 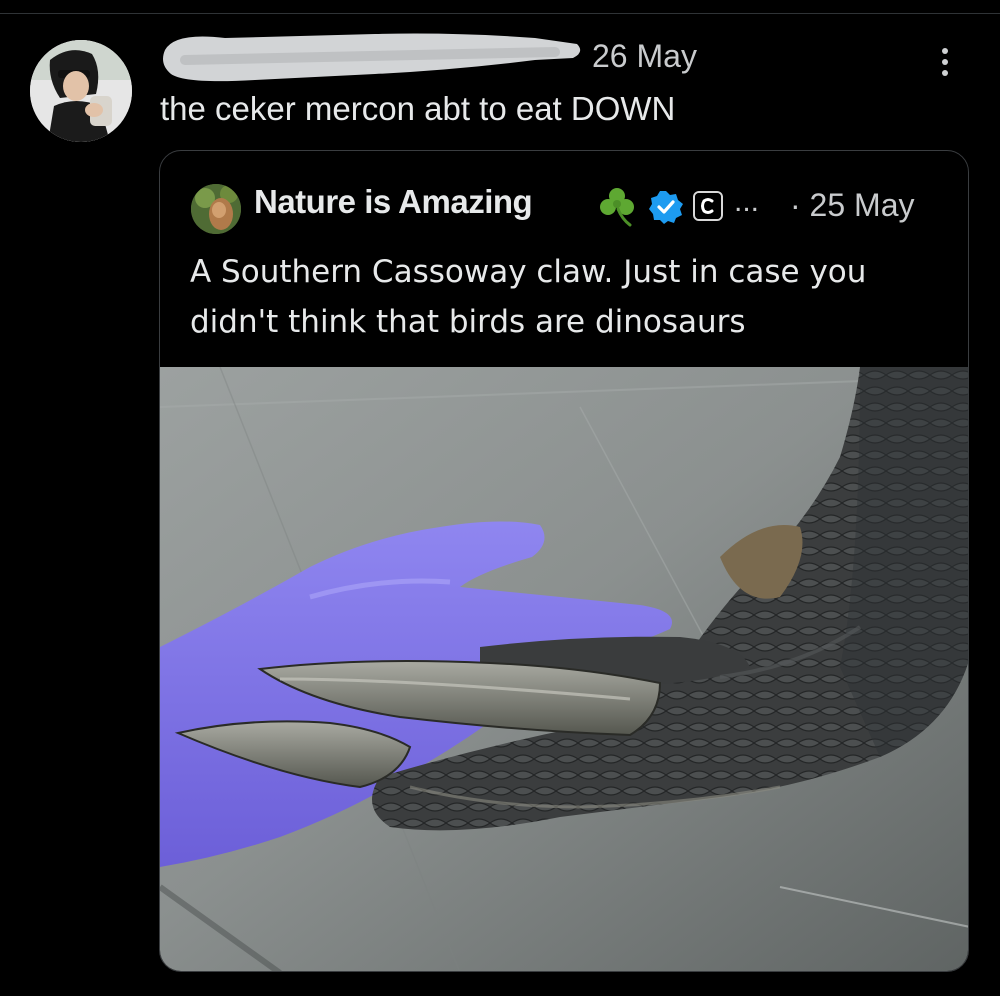 I want to click on post-date: 26 May, so click(x=644, y=56).